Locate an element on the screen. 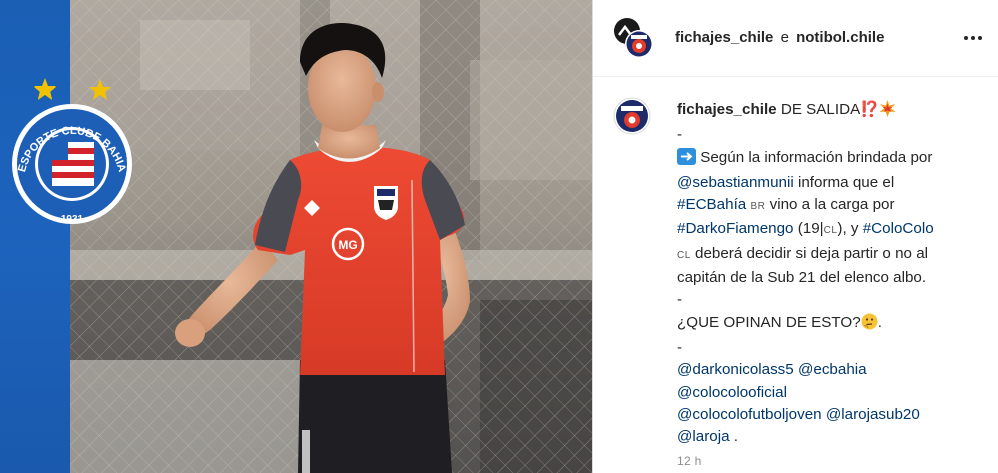 The width and height of the screenshot is (998, 473). author-link-notibol: notibol.chile is located at coordinates (840, 37).